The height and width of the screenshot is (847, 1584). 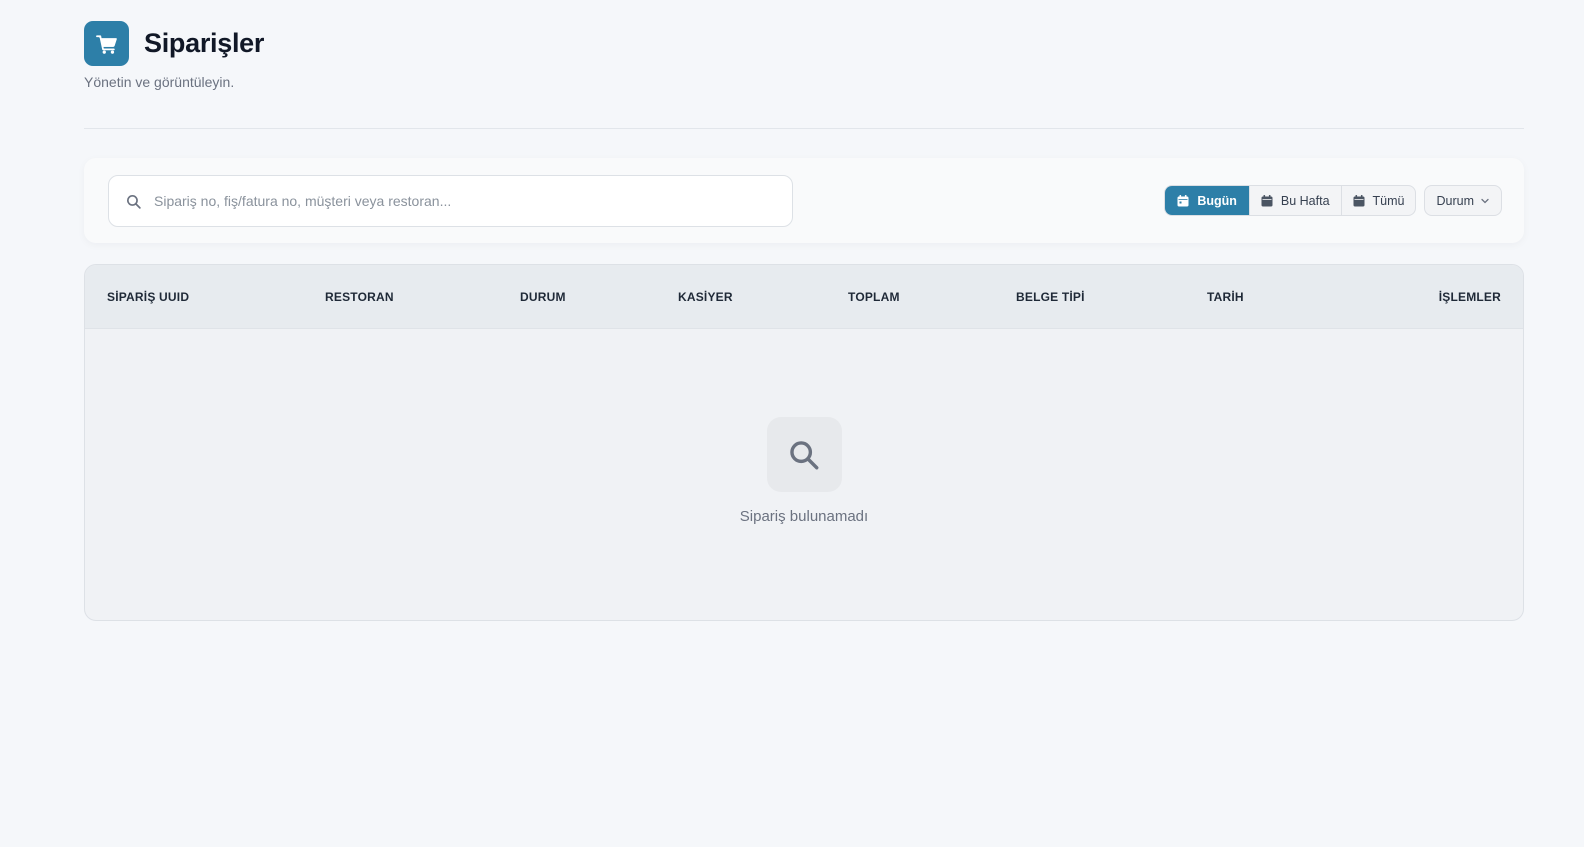 I want to click on column-header-actions: İŞLEMLER, so click(x=1469, y=297).